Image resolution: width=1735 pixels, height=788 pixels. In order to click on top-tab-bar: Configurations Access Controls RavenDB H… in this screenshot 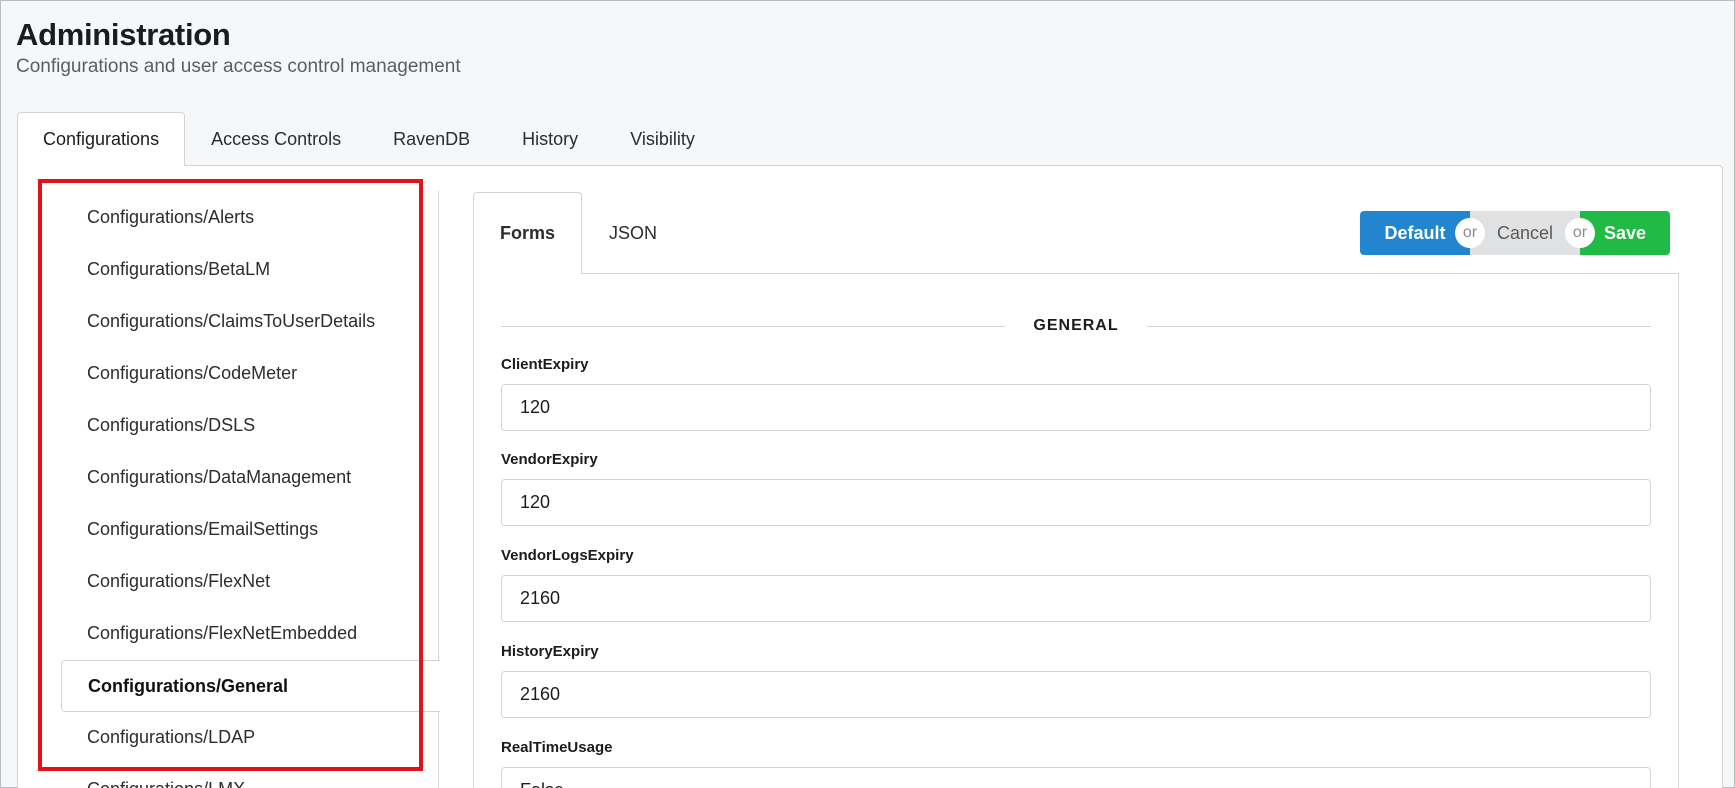, I will do `click(369, 139)`.